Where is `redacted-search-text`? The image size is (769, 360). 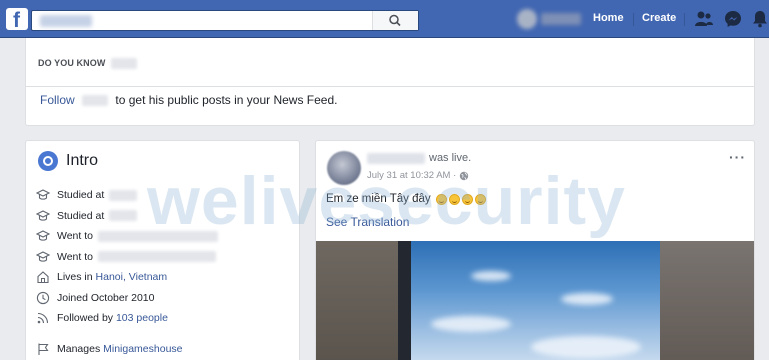
redacted-search-text is located at coordinates (66, 21).